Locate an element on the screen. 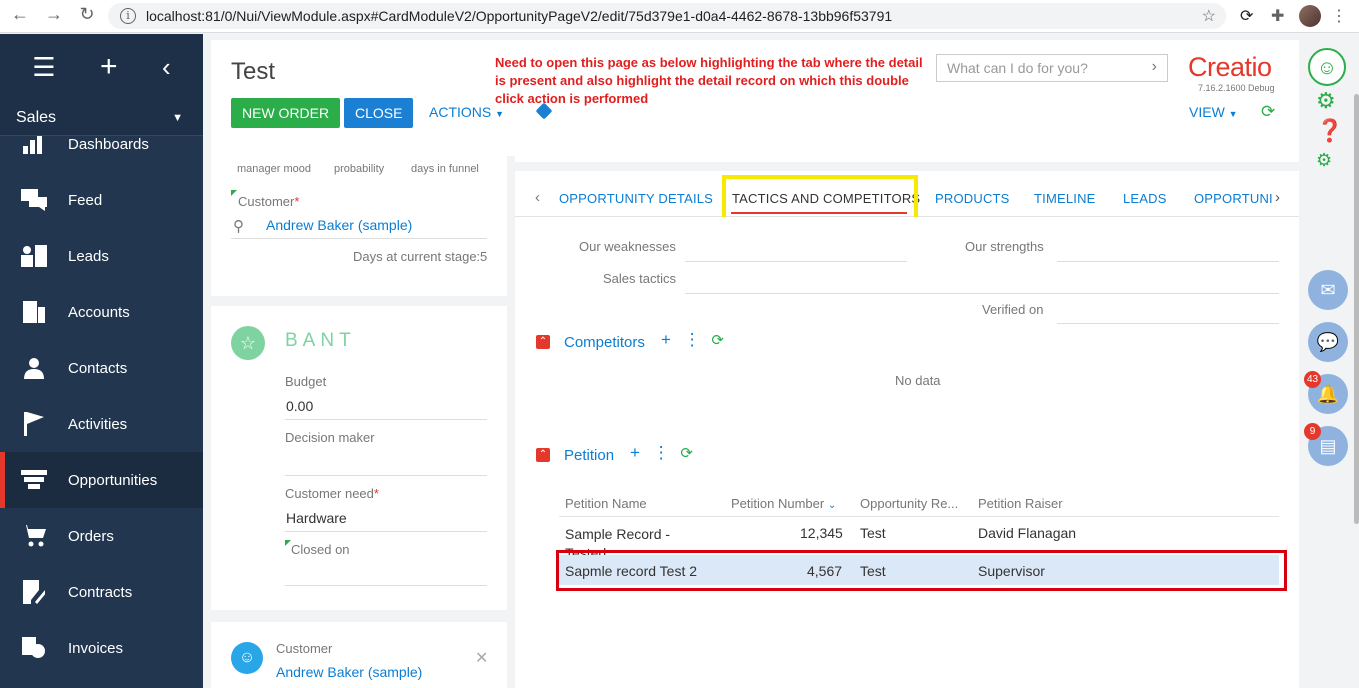  help-icon: ❓ is located at coordinates (1329, 131).